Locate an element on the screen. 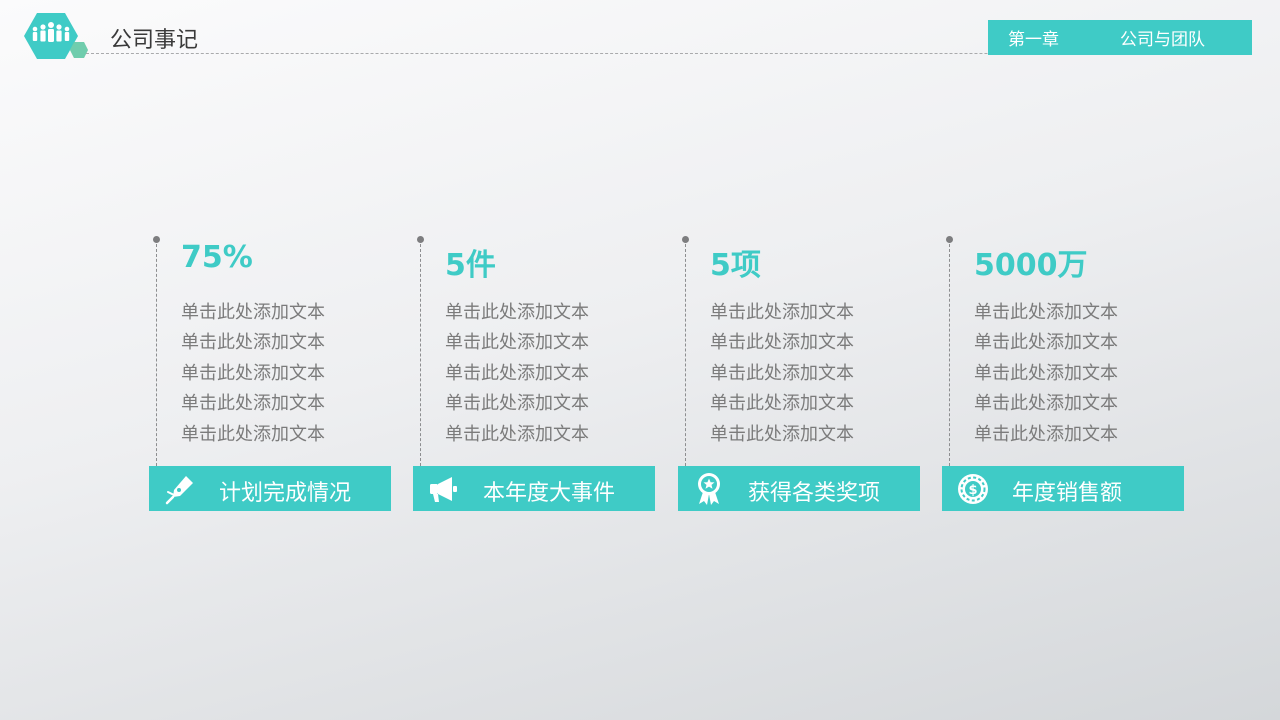  chapter-number: 第一章 is located at coordinates (1033, 40).